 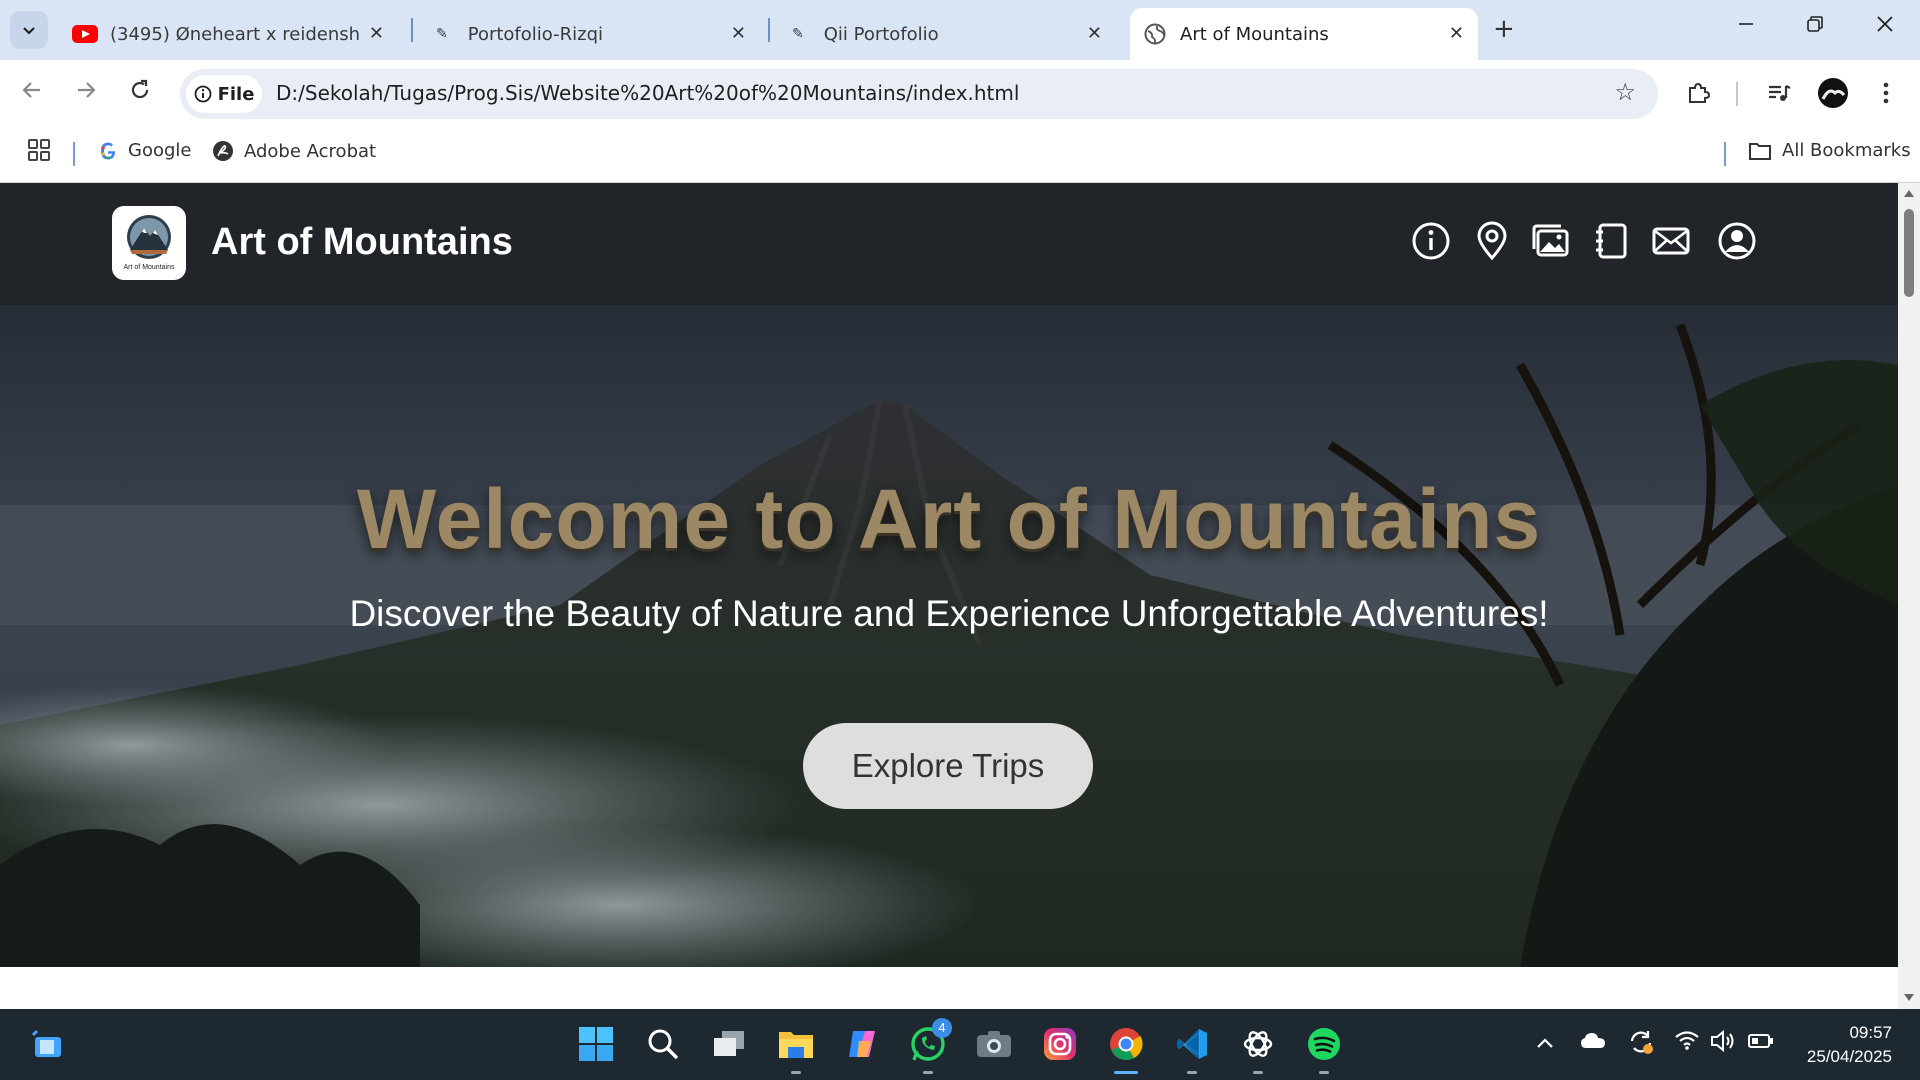 I want to click on chatgpt-button, so click(x=1258, y=1049).